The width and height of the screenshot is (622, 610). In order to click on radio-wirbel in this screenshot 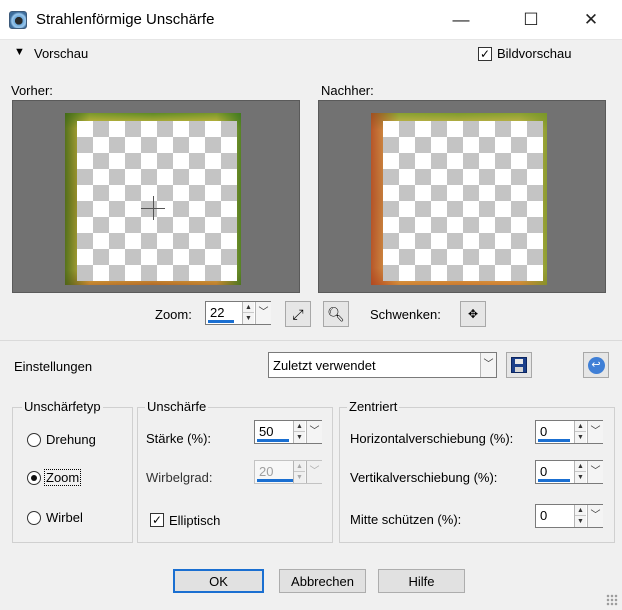, I will do `click(34, 518)`.